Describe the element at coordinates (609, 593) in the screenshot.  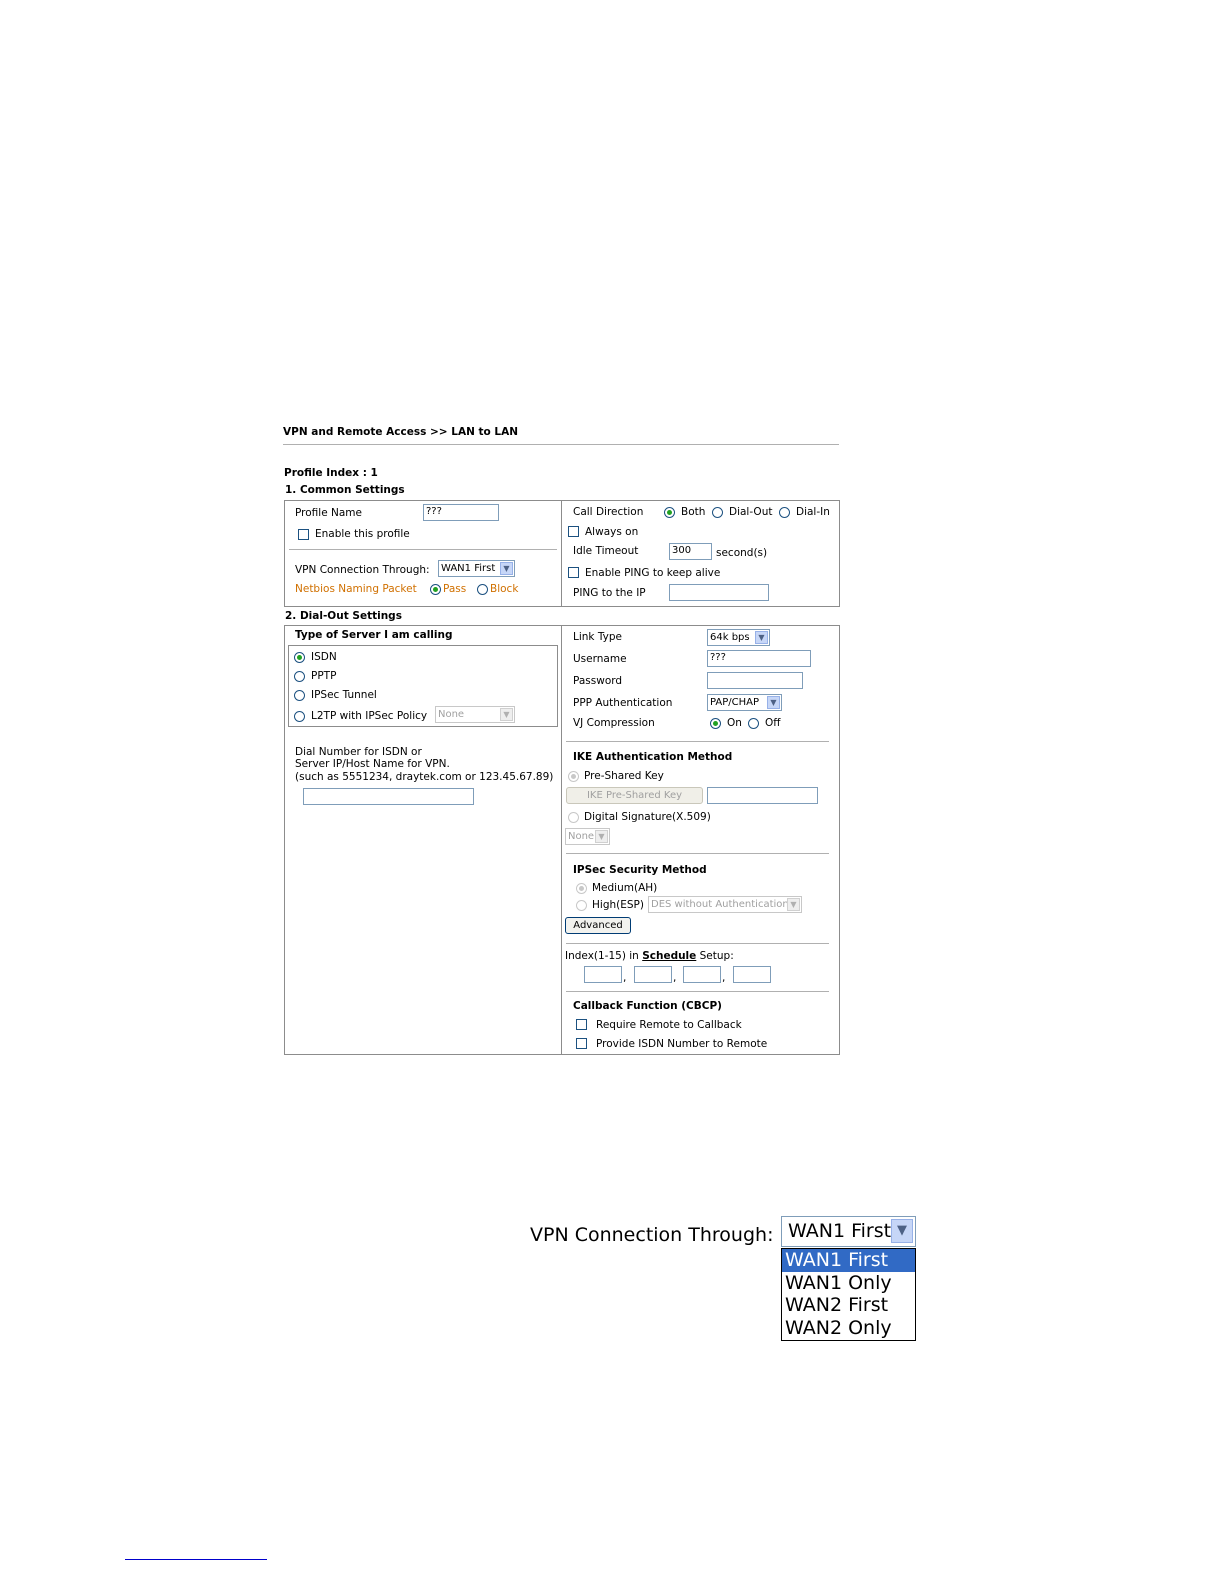
I see `ping-ip-label: PING to the IP` at that location.